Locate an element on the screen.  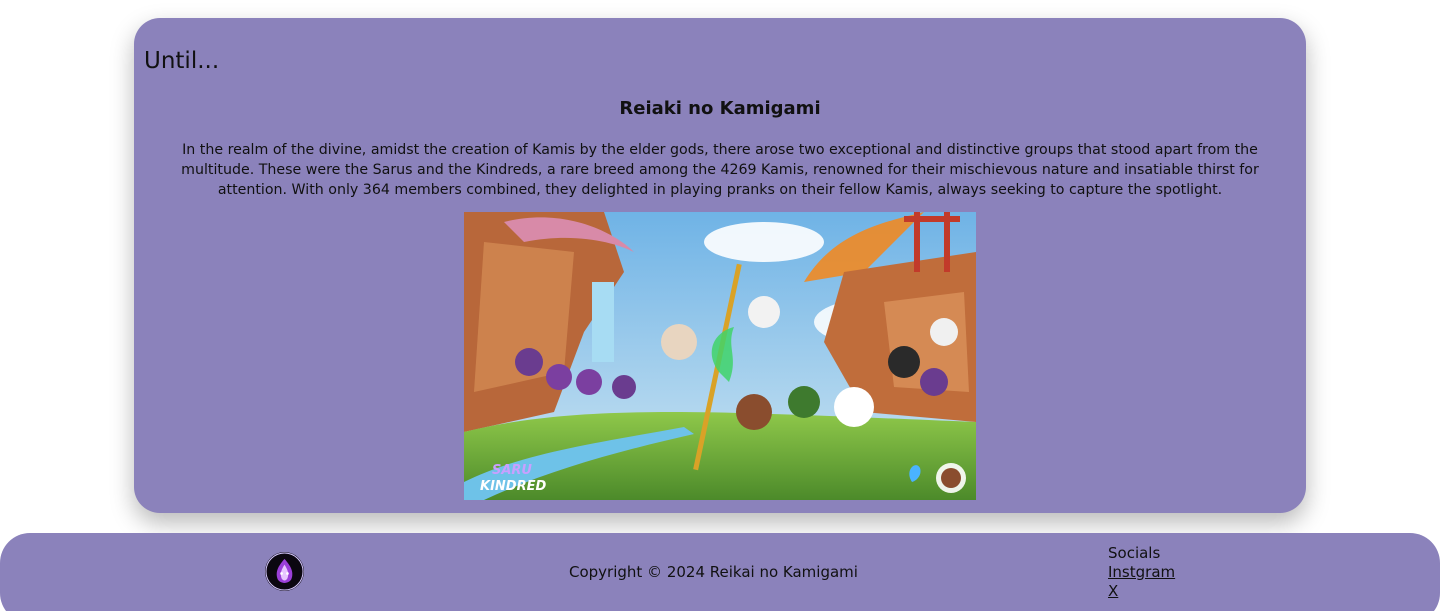
brand-logo-icon is located at coordinates (284, 571).